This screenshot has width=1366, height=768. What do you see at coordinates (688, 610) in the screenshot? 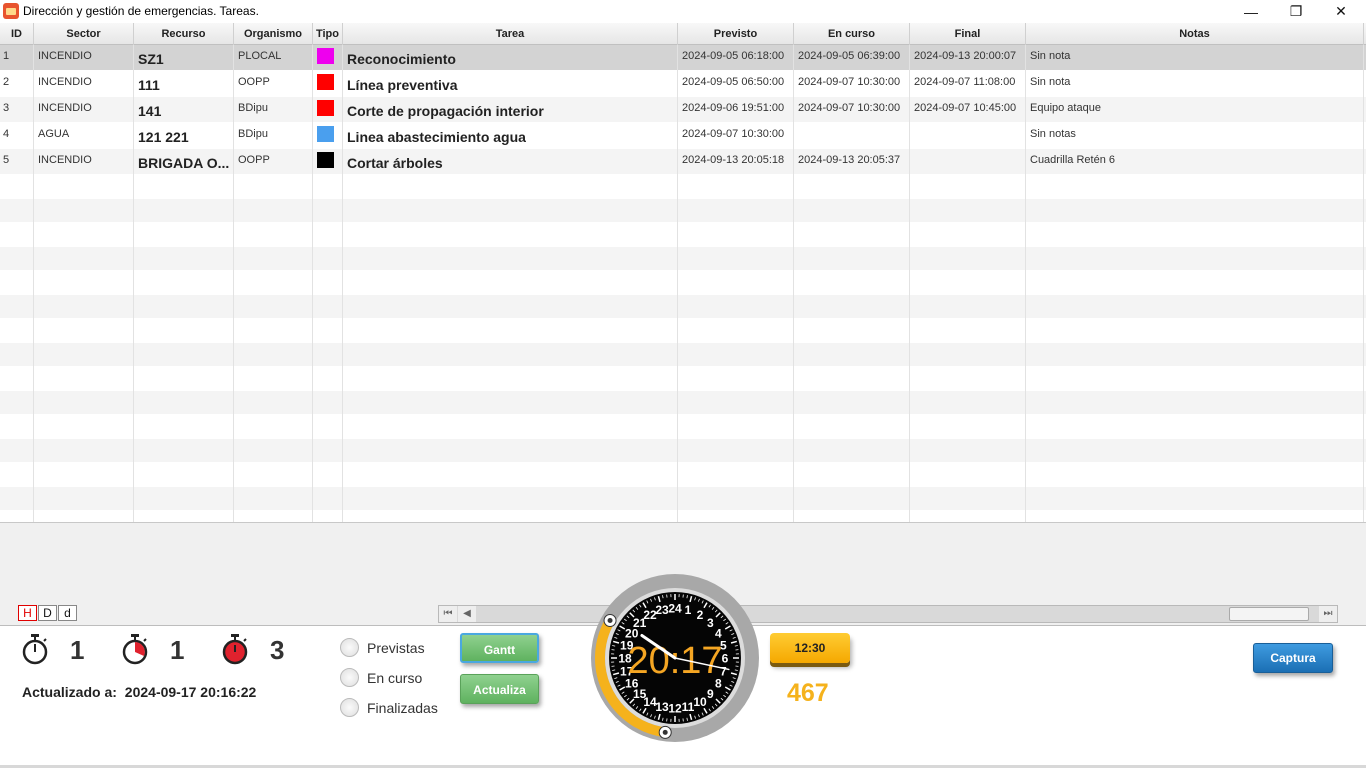
I see `clock-hour-label: 1` at bounding box center [688, 610].